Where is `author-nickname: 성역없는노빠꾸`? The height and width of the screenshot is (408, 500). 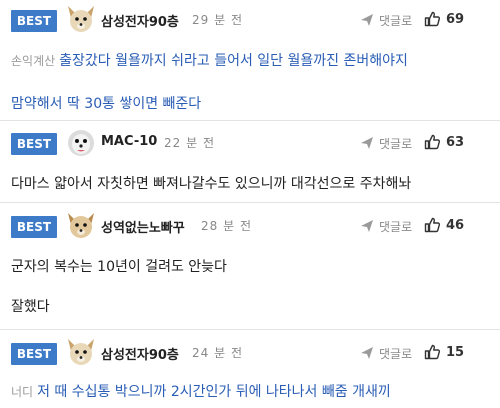 author-nickname: 성역없는노빠꾸 is located at coordinates (143, 226).